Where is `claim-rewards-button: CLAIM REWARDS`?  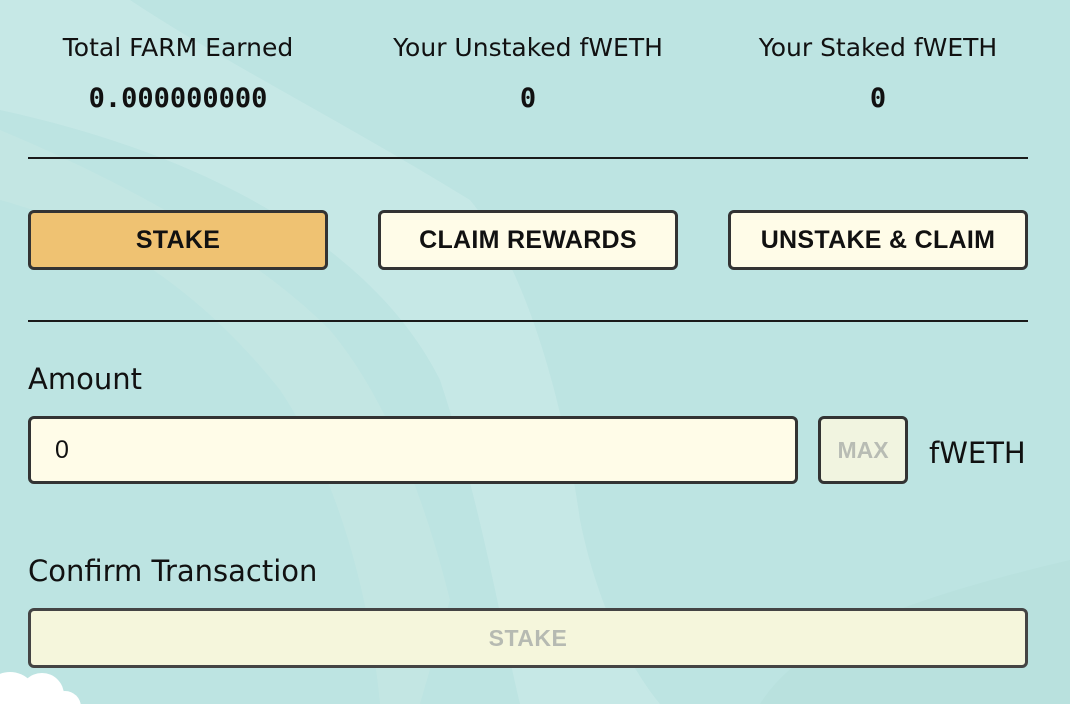
claim-rewards-button: CLAIM REWARDS is located at coordinates (528, 240).